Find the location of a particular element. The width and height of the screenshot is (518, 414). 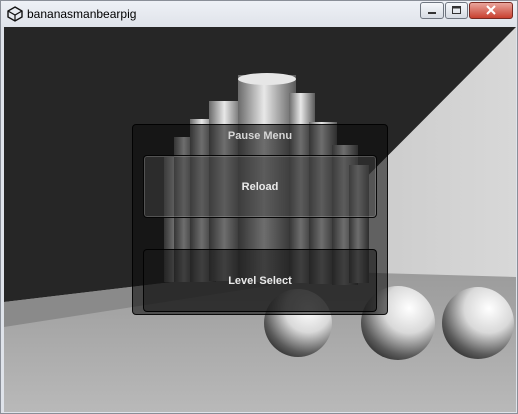

level-select-button: Level Select is located at coordinates (260, 280).